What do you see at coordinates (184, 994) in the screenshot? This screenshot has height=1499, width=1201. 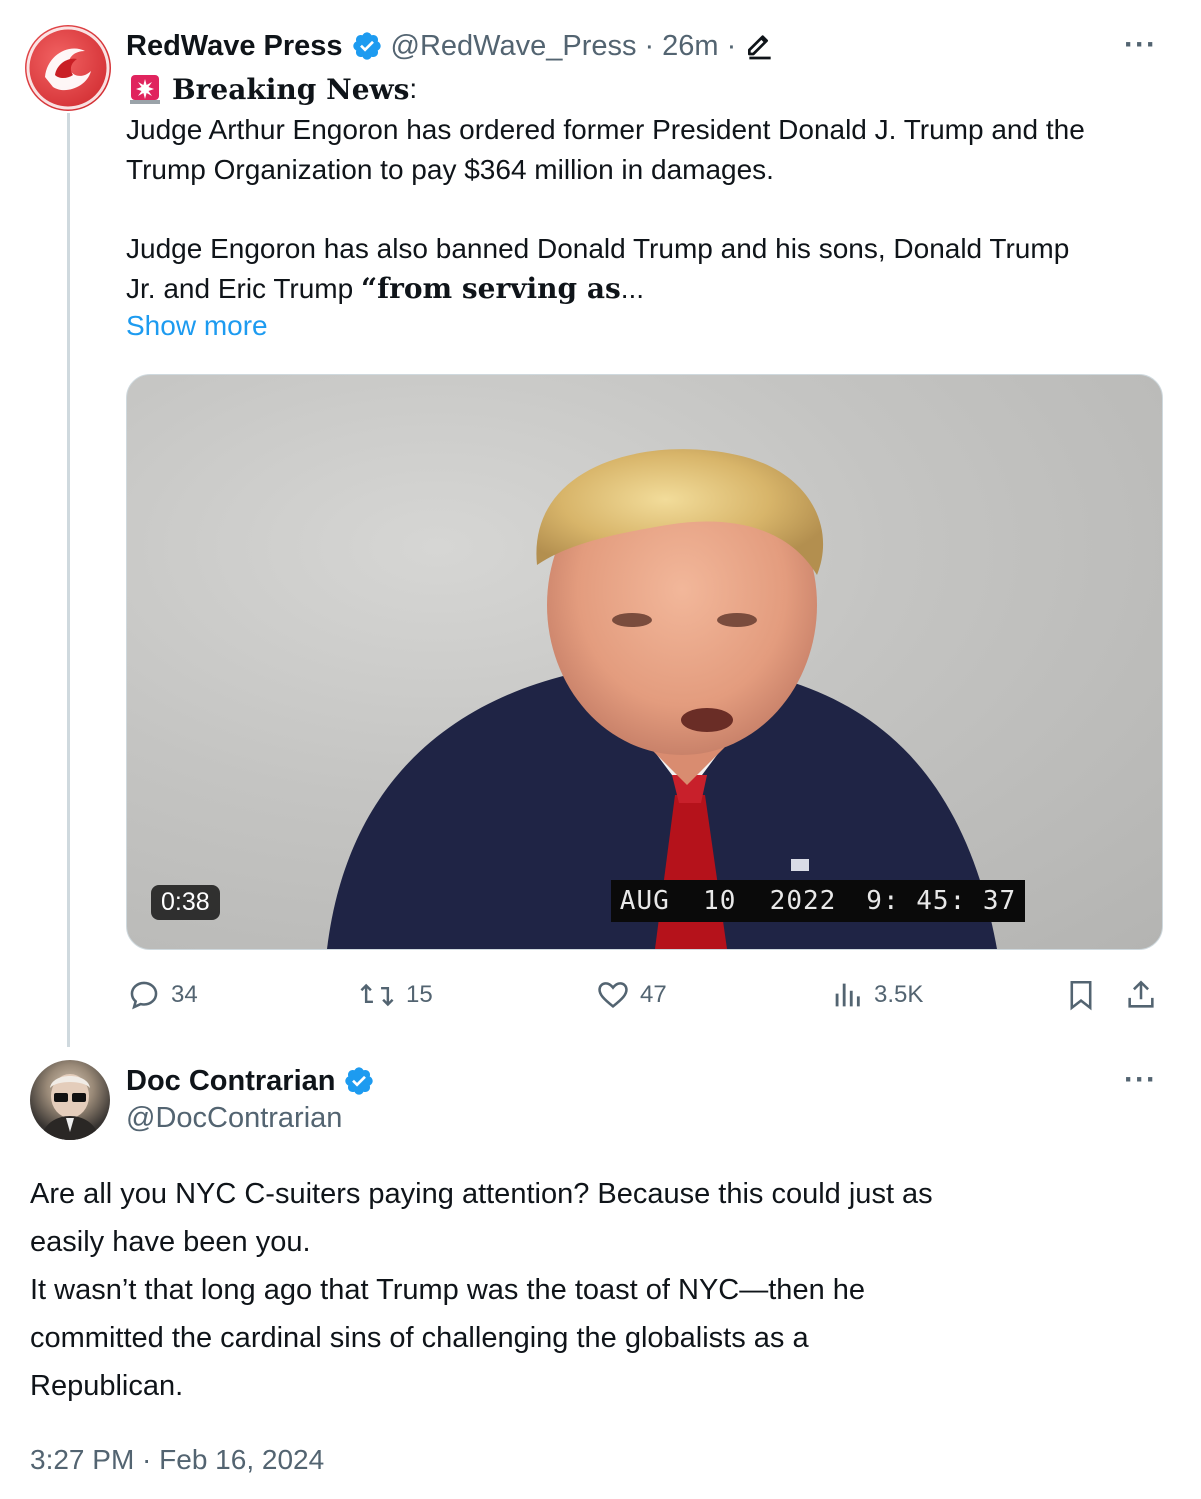 I see `reply-count: 34` at bounding box center [184, 994].